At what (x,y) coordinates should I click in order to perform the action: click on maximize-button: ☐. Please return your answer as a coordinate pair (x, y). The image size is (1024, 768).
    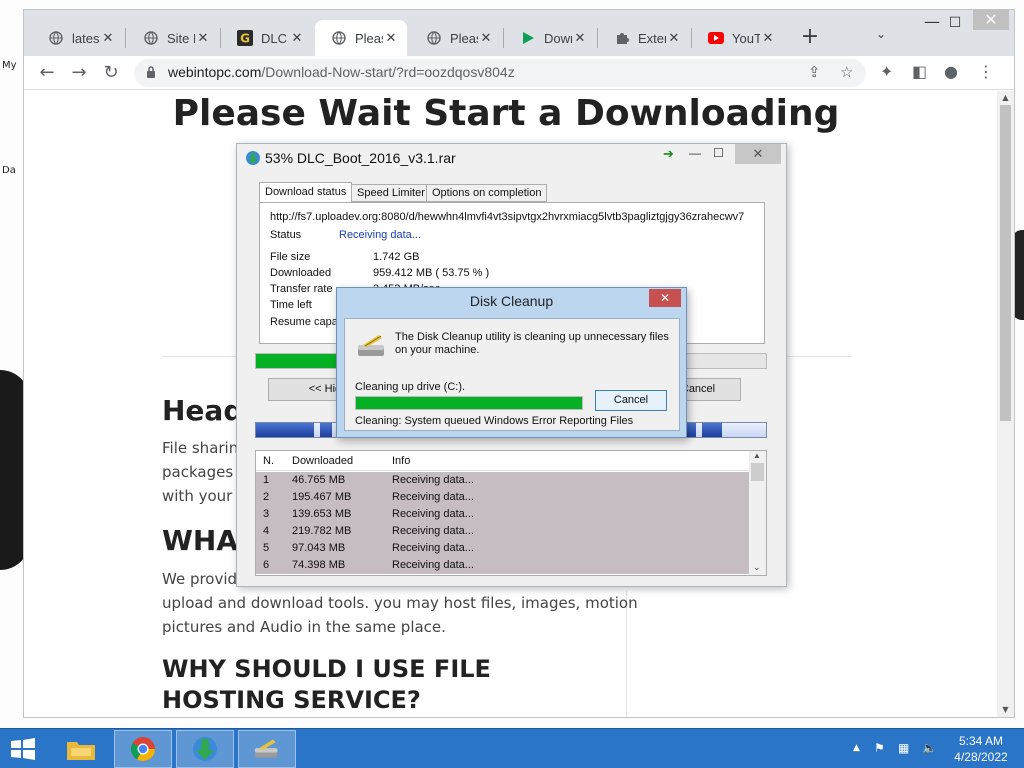
    Looking at the image, I should click on (955, 24).